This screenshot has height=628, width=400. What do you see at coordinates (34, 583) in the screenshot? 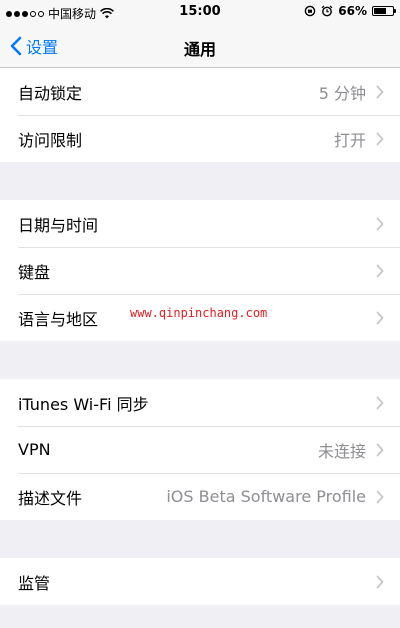
I see `settings-row-label: 监管` at bounding box center [34, 583].